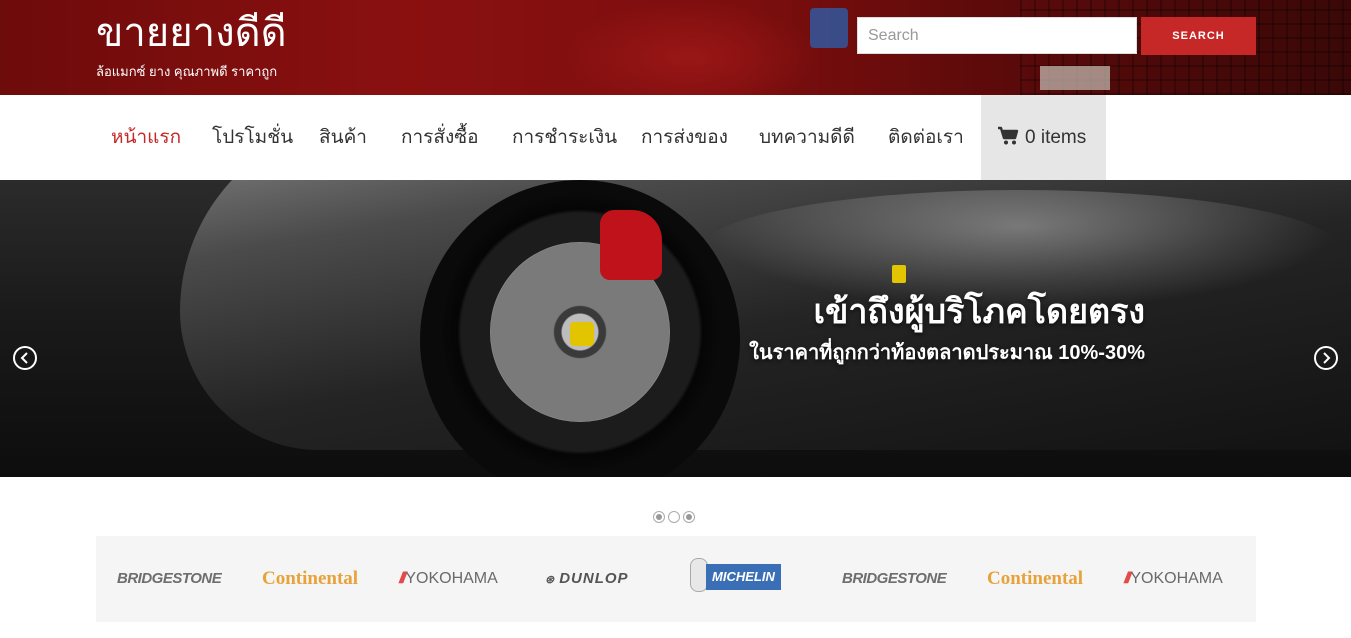 The image size is (1351, 638). Describe the element at coordinates (440, 137) in the screenshot. I see `nav-item-ordering: การสั่งซื้อ` at that location.